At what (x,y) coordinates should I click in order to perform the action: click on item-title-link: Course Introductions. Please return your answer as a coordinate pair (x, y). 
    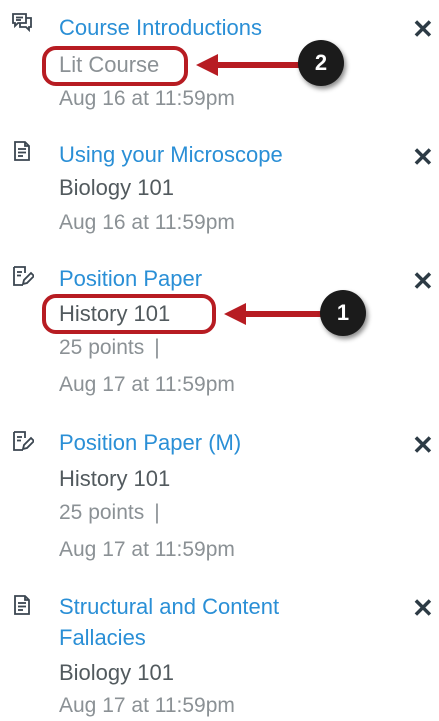
    Looking at the image, I should click on (160, 27).